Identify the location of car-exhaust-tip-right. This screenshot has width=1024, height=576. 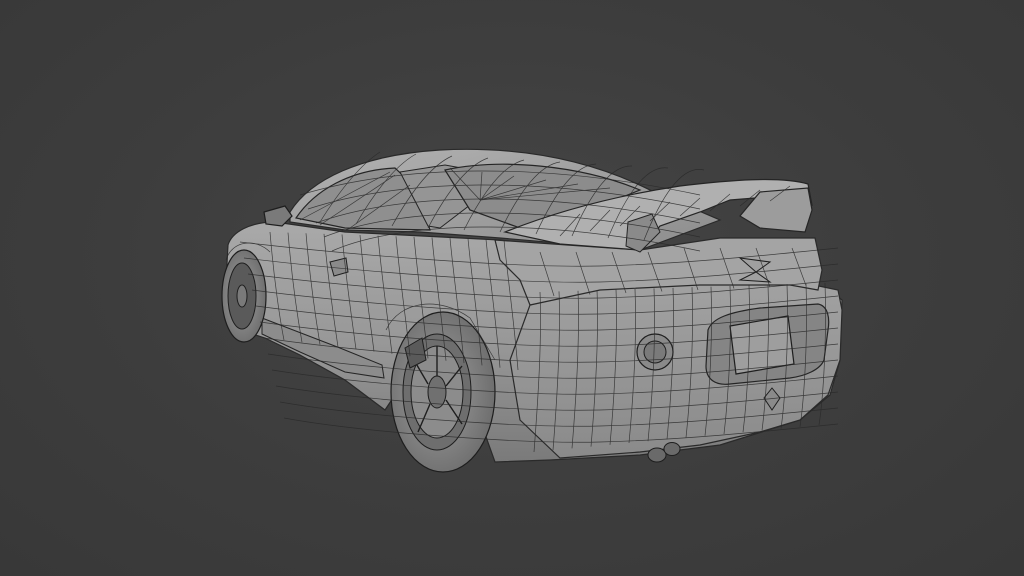
(672, 449).